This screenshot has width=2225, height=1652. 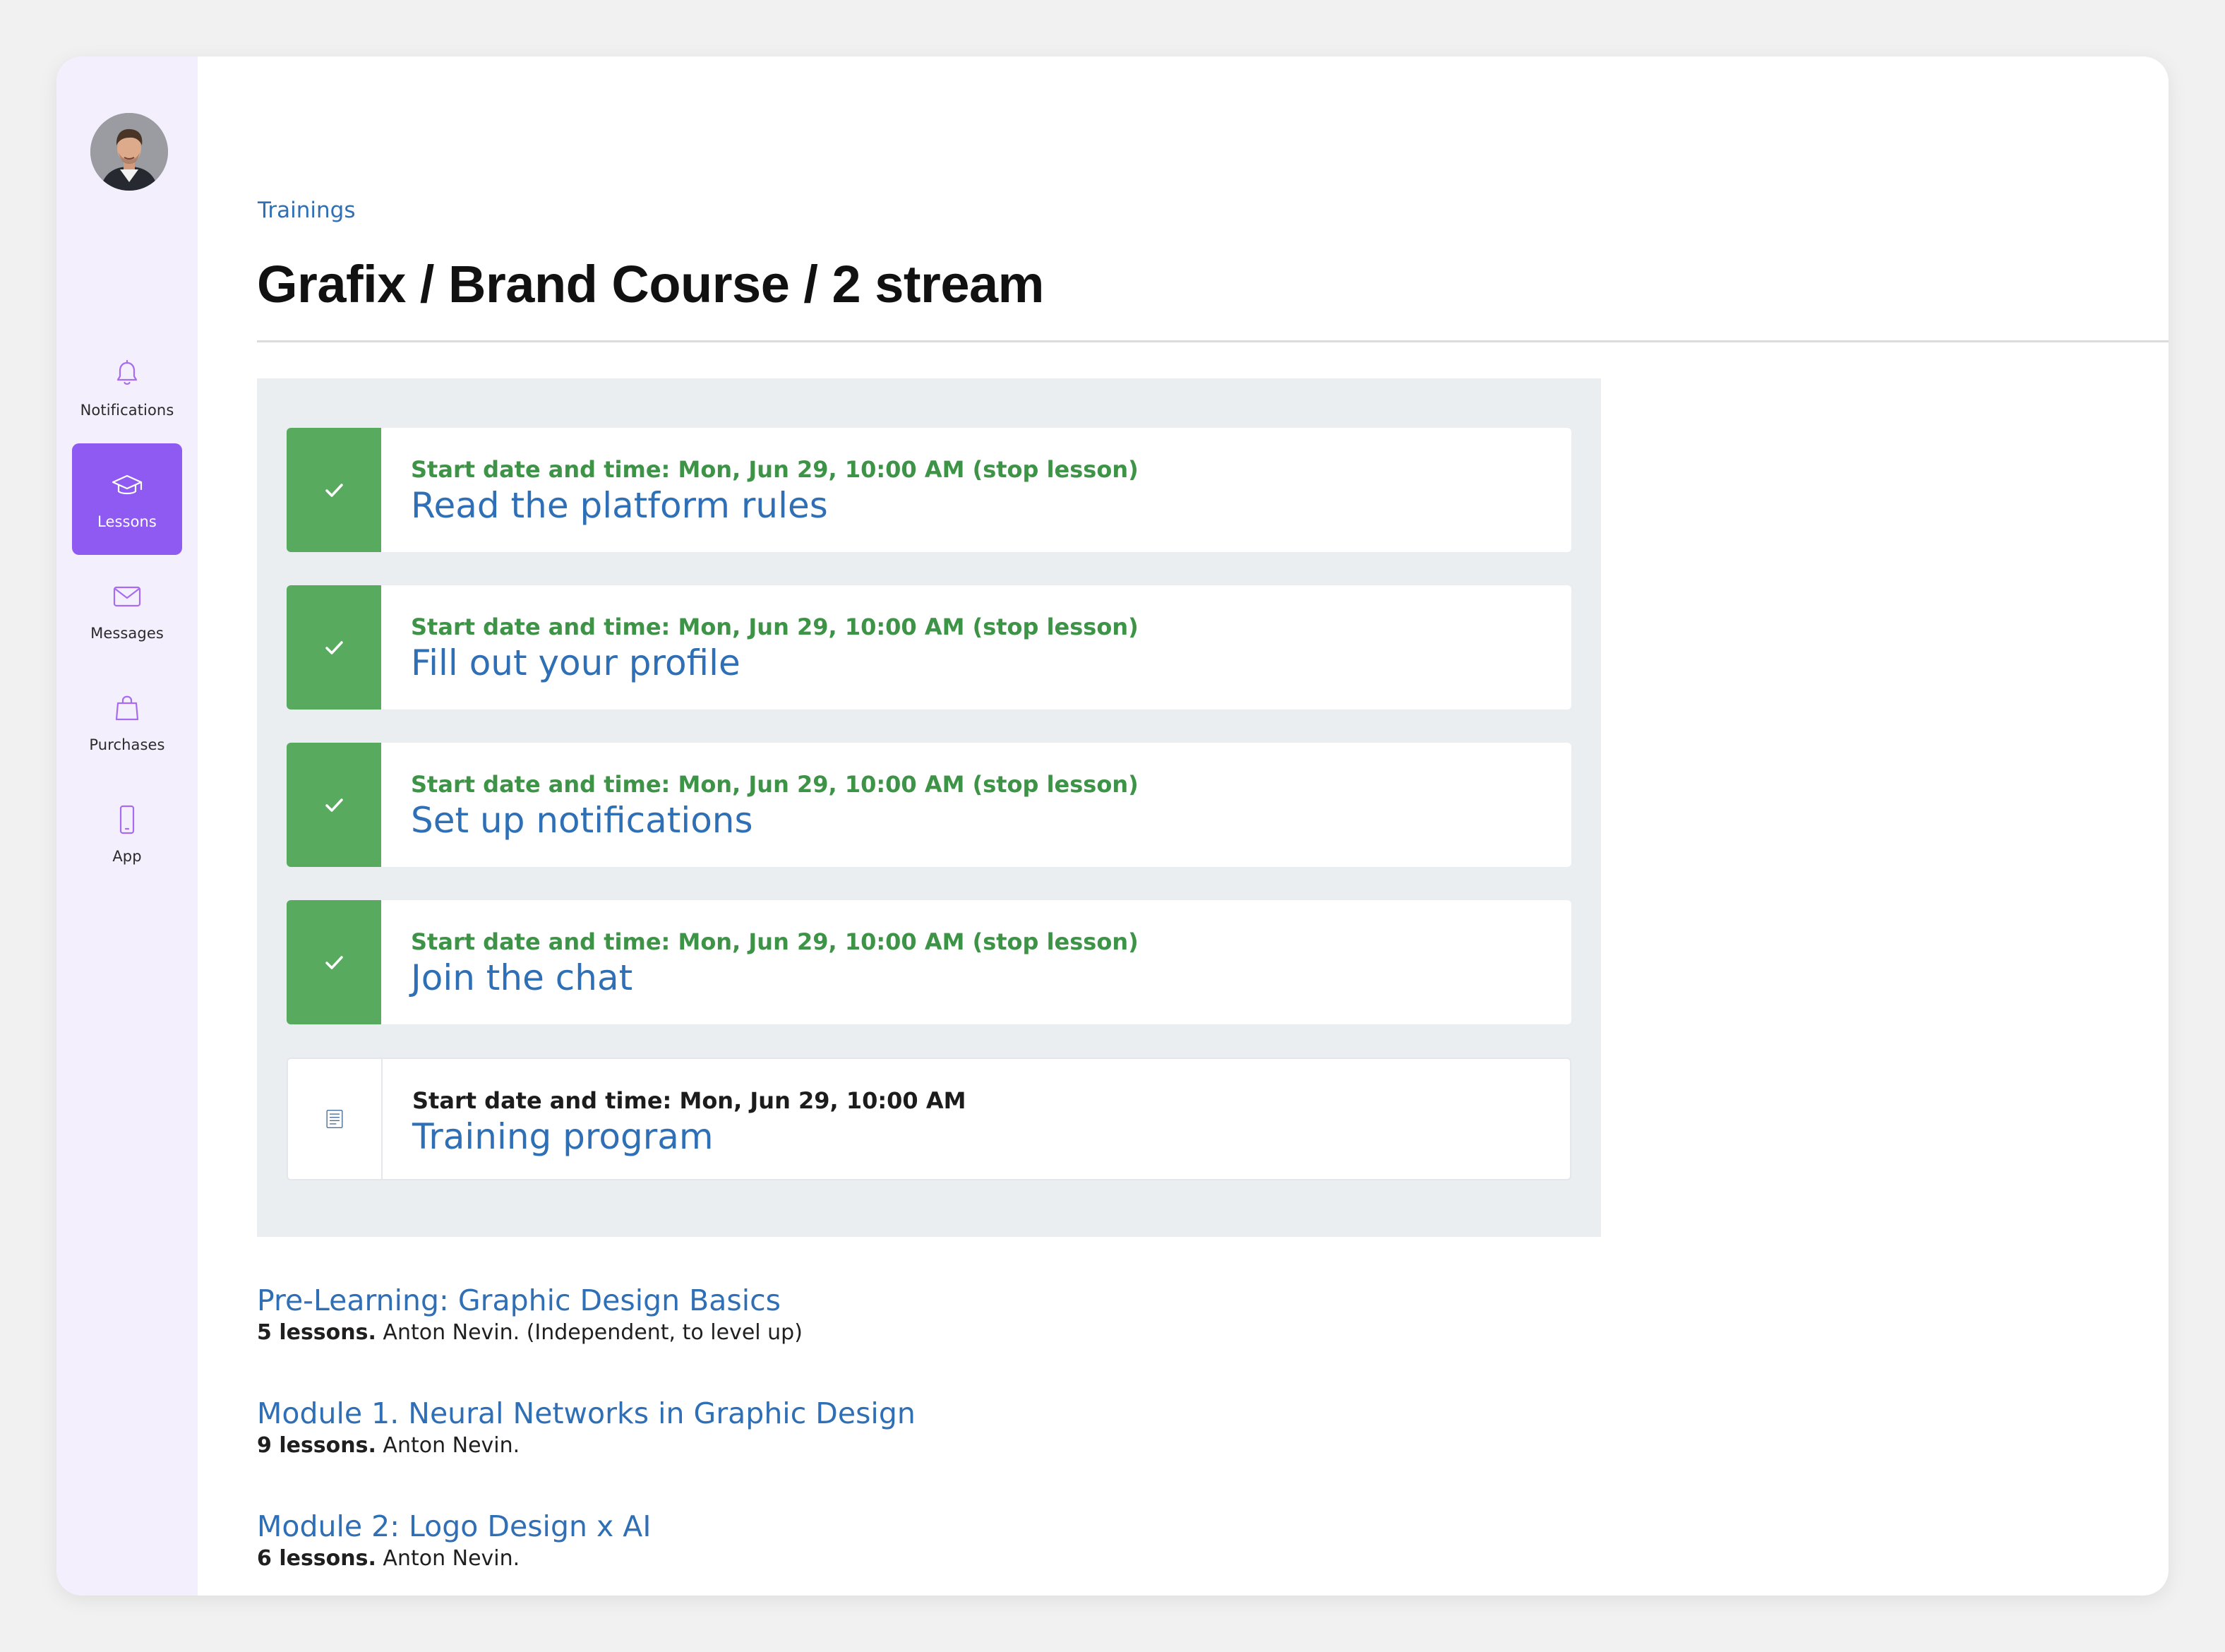 What do you see at coordinates (127, 820) in the screenshot?
I see `smartphone-icon` at bounding box center [127, 820].